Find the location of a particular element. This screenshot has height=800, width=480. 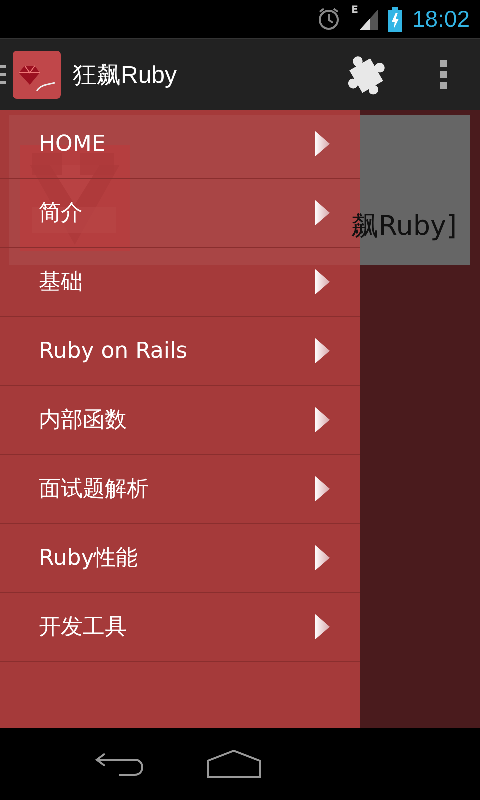

app-title: 狂飙Ruby is located at coordinates (125, 75).